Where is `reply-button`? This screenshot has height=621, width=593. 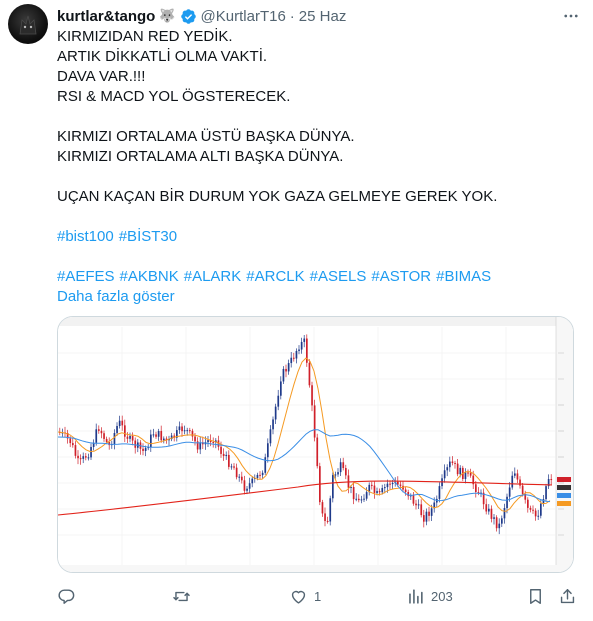 reply-button is located at coordinates (69, 596).